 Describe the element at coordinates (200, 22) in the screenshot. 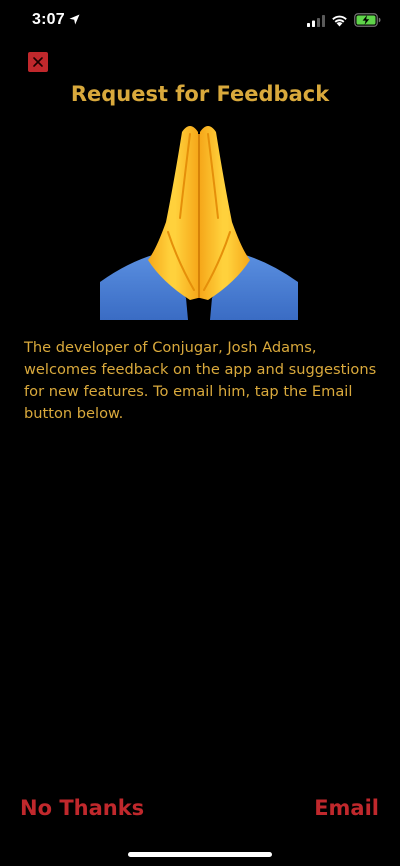

I see `status-bar: 3:07` at that location.